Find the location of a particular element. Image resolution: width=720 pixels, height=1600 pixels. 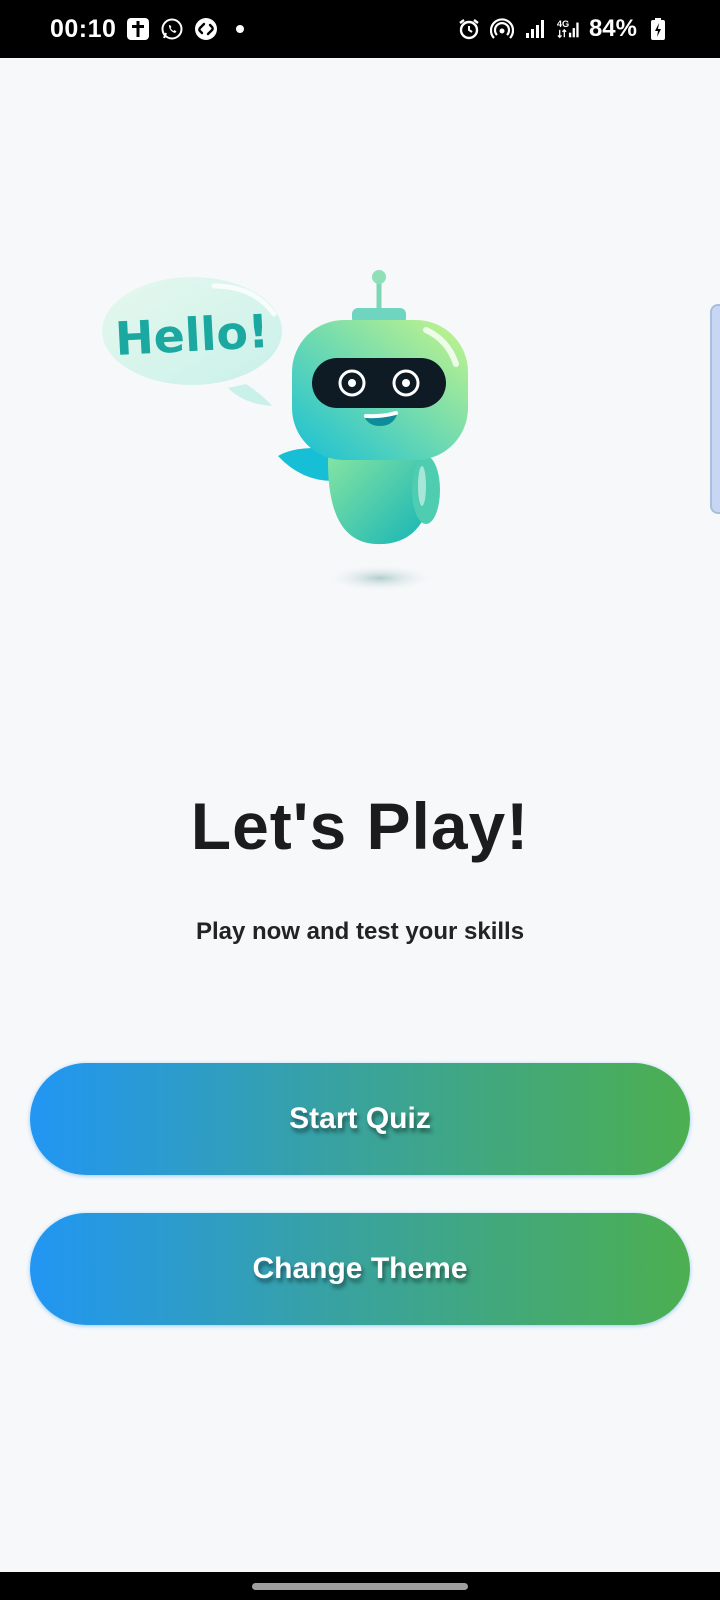

4g-signal-icon: 4G is located at coordinates (568, 29).